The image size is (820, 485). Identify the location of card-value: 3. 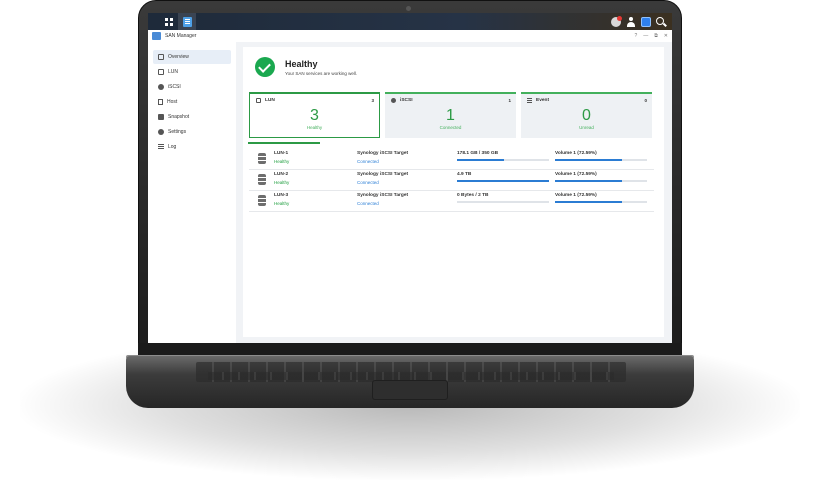
(314, 115).